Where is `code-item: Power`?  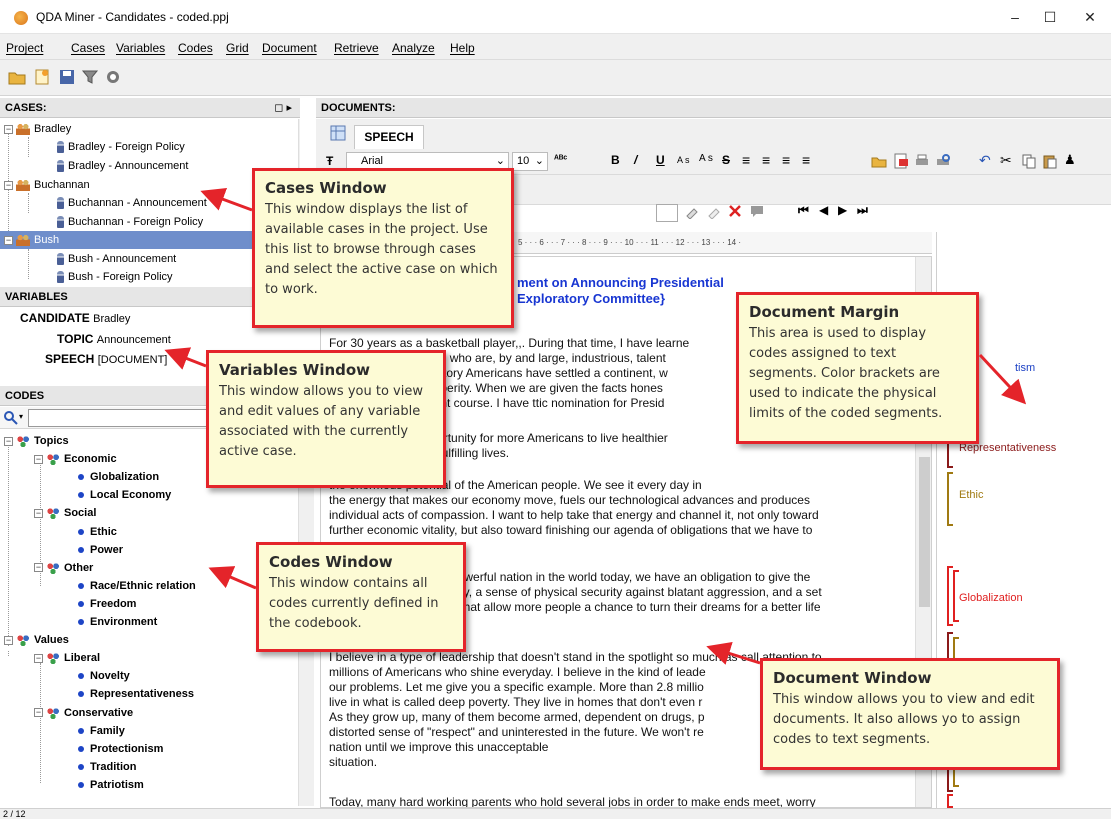 code-item: Power is located at coordinates (100, 550).